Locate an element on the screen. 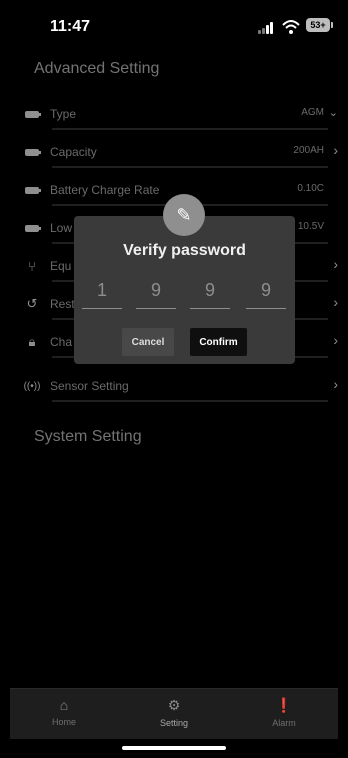 This screenshot has width=348, height=758. nav-label: Setting is located at coordinates (174, 723).